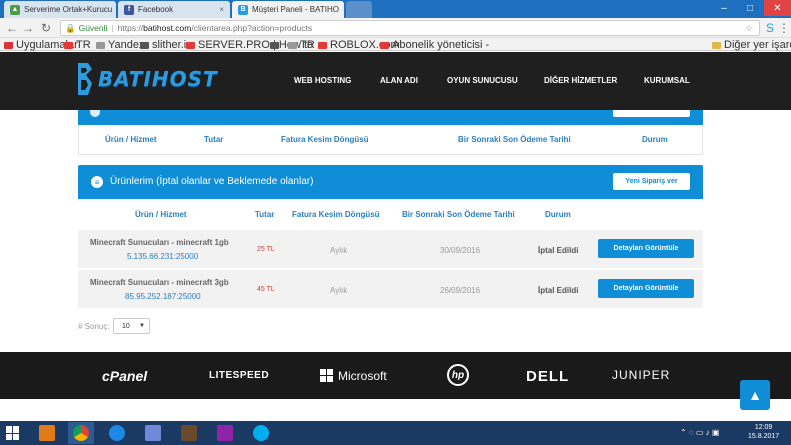  I want to click on dell-logo: DELL, so click(548, 376).